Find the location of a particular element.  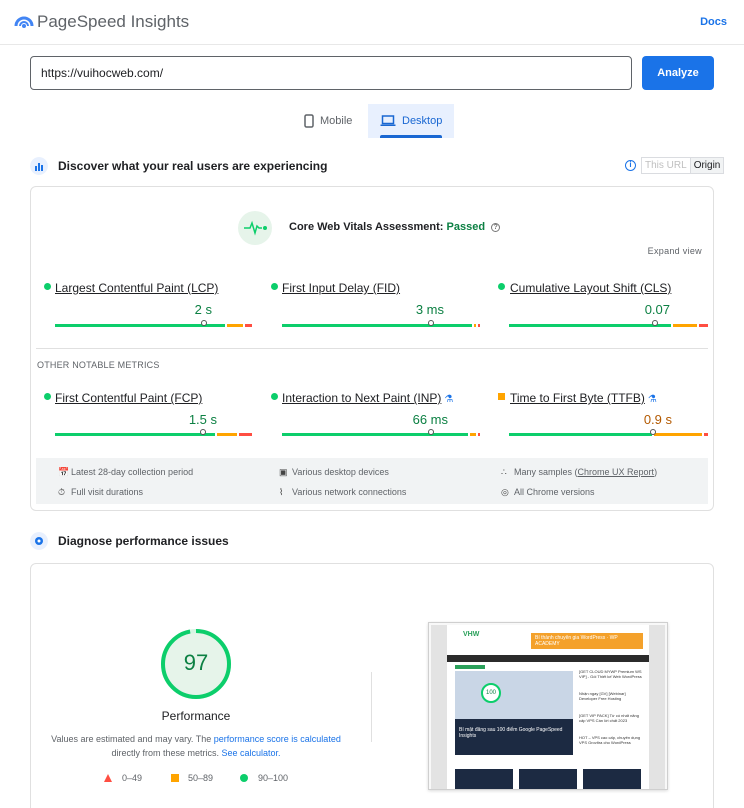

timer-icon: ⏱ is located at coordinates (62, 492).